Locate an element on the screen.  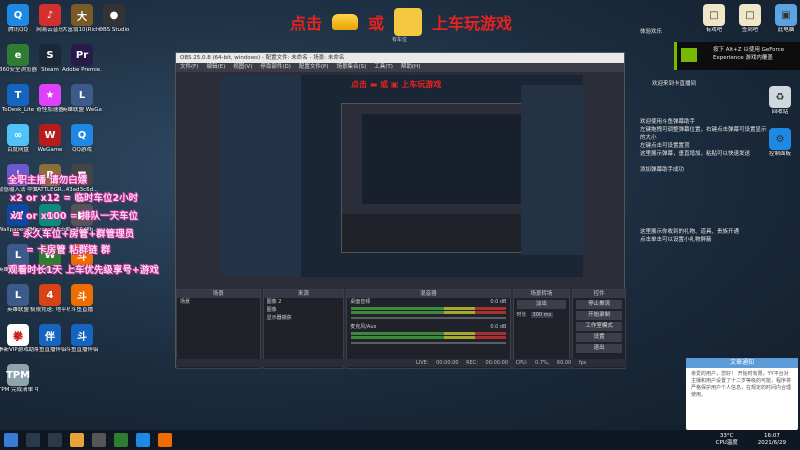
notification-title: 文章通知 is located at coordinates (742, 363).